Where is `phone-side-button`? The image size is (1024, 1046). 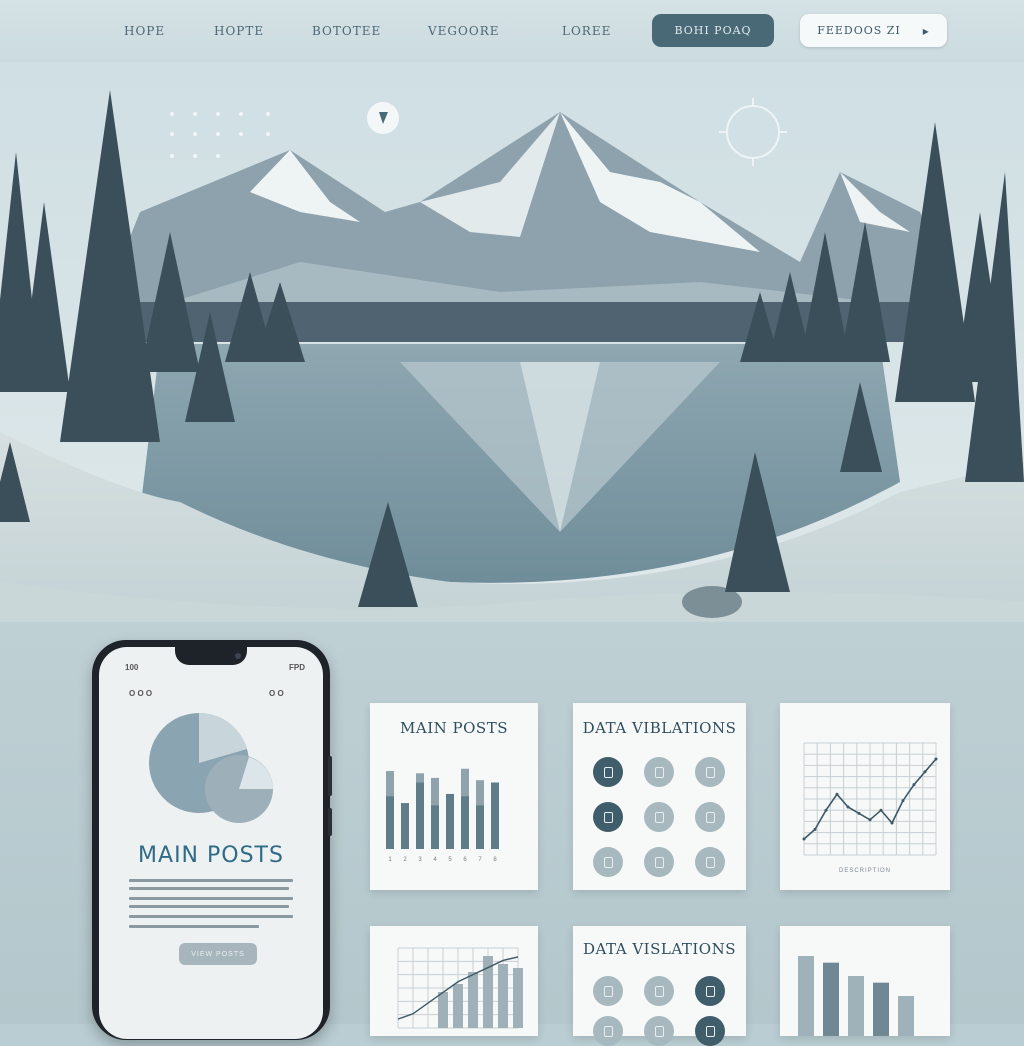 phone-side-button is located at coordinates (330, 776).